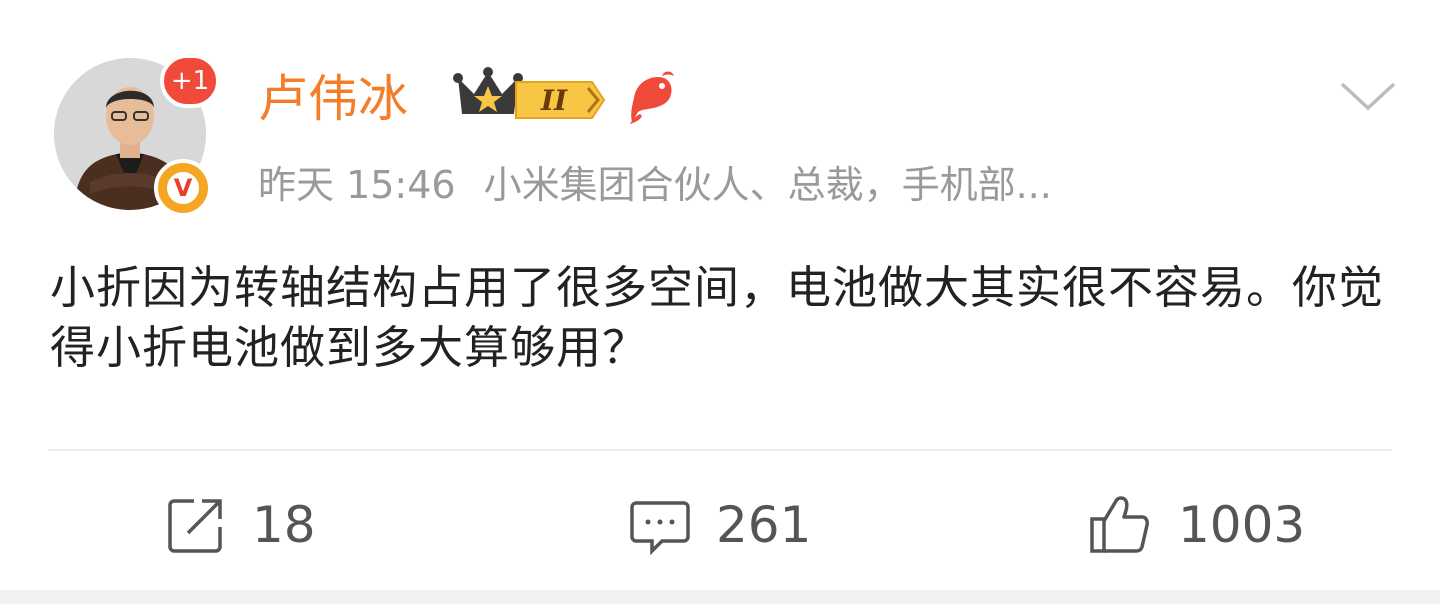 The height and width of the screenshot is (604, 1440). I want to click on repost-icon, so click(195, 526).